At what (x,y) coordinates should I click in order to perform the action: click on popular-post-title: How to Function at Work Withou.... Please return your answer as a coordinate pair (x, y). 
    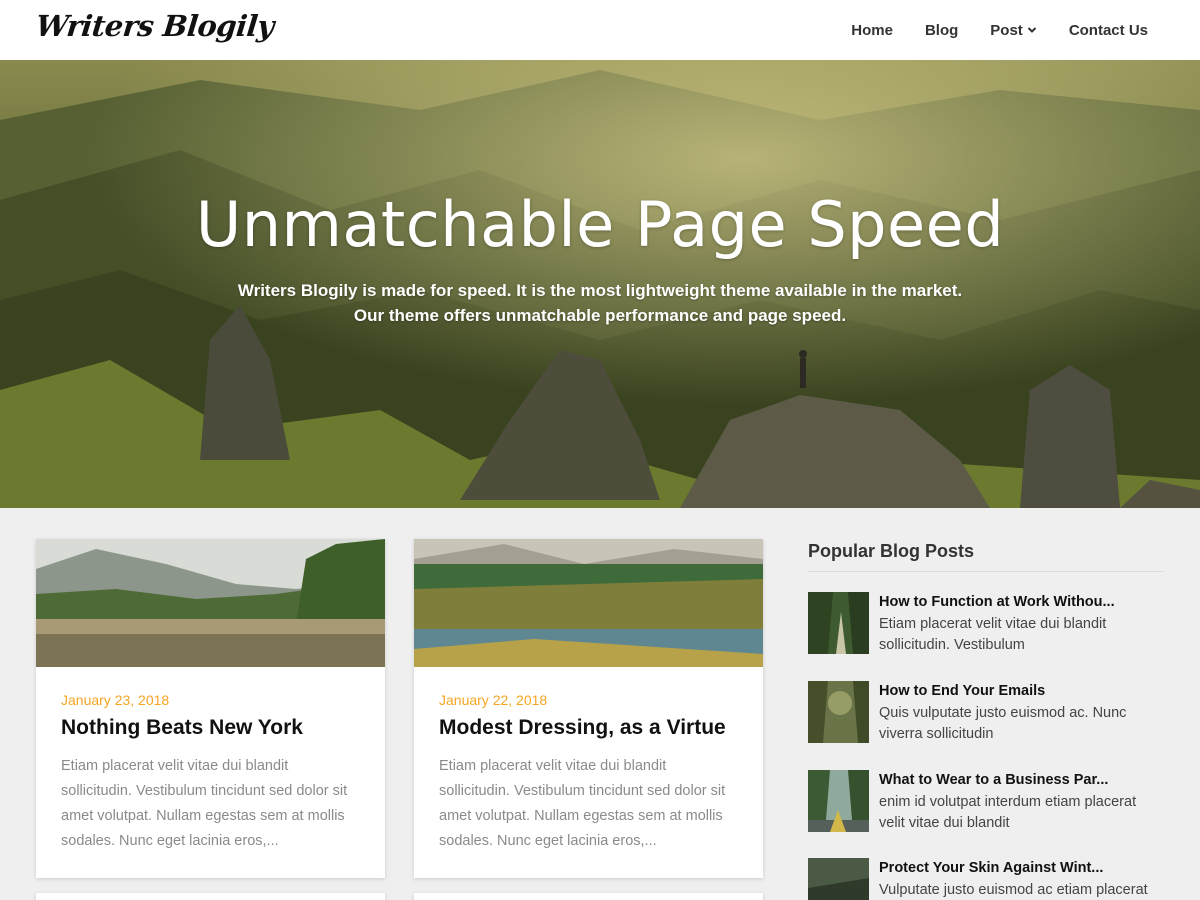
    Looking at the image, I should click on (997, 602).